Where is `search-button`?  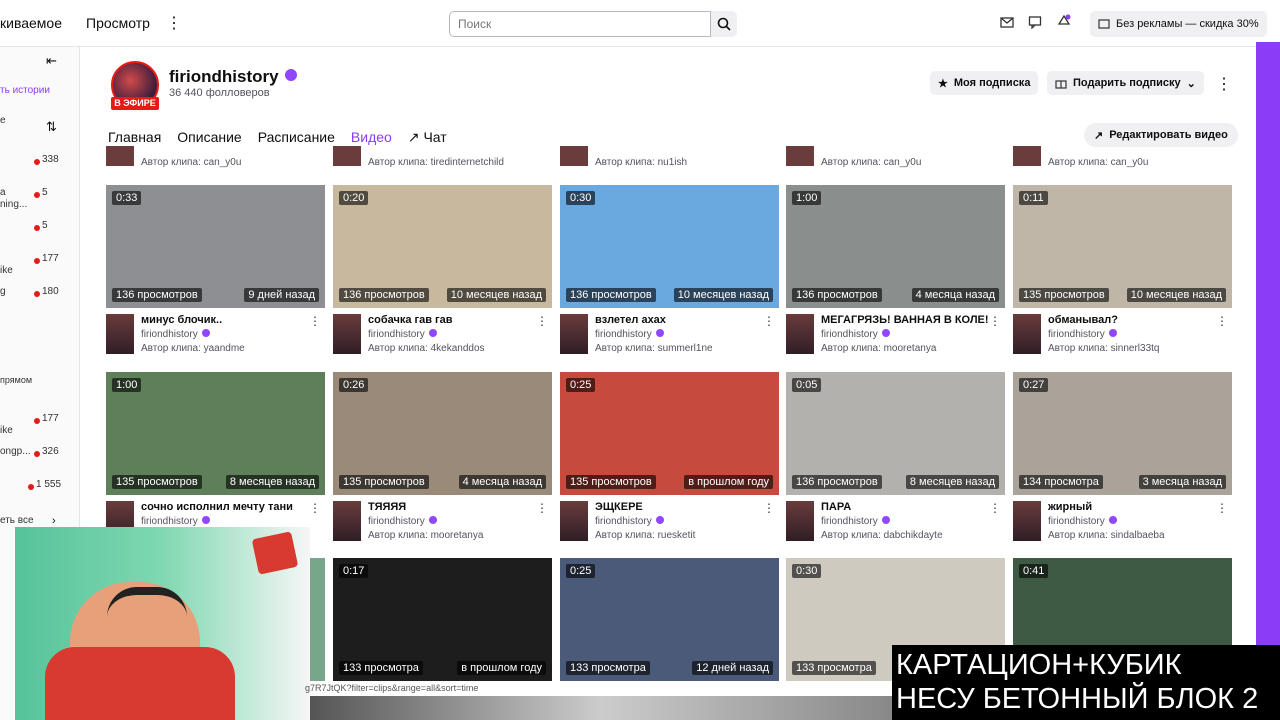
search-button is located at coordinates (724, 24).